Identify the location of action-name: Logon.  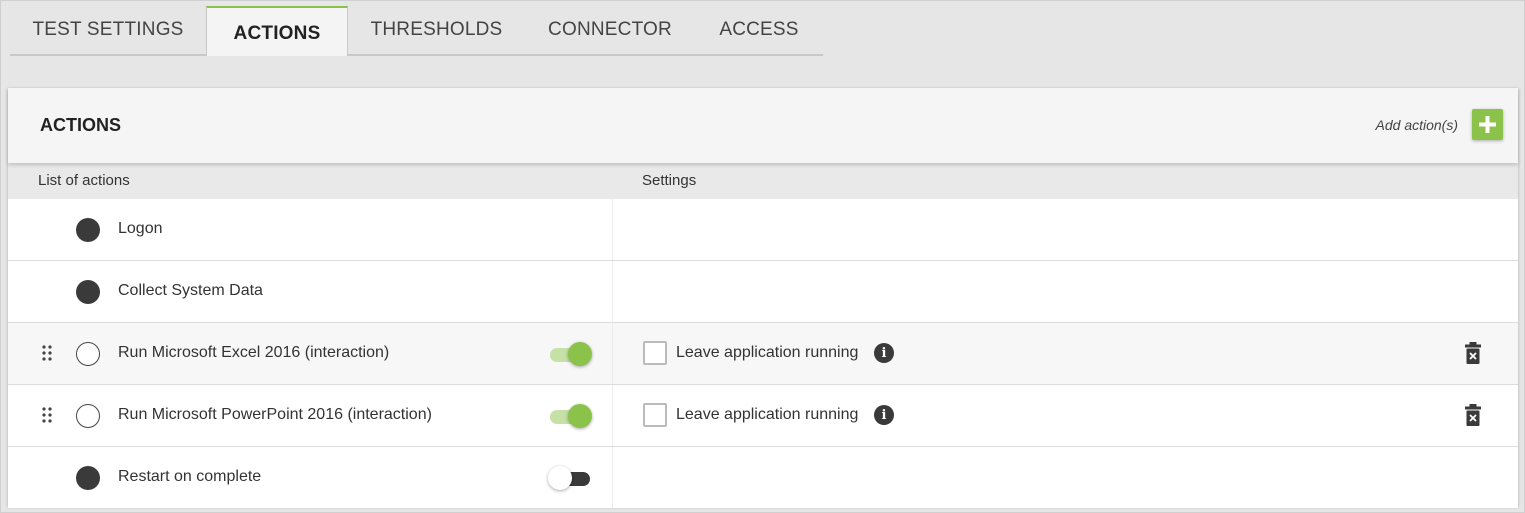
(140, 228).